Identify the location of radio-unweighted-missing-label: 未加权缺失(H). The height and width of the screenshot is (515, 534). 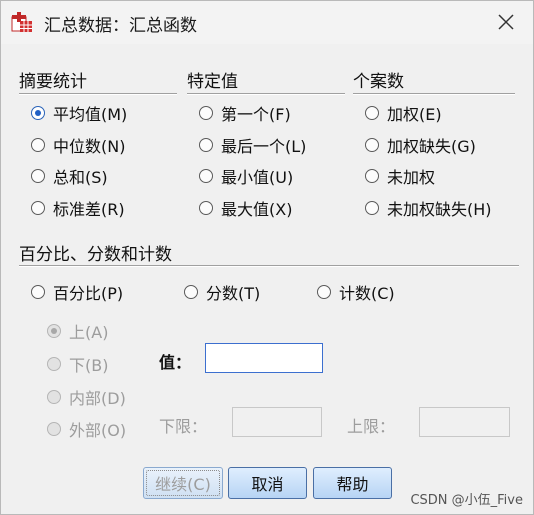
(439, 209).